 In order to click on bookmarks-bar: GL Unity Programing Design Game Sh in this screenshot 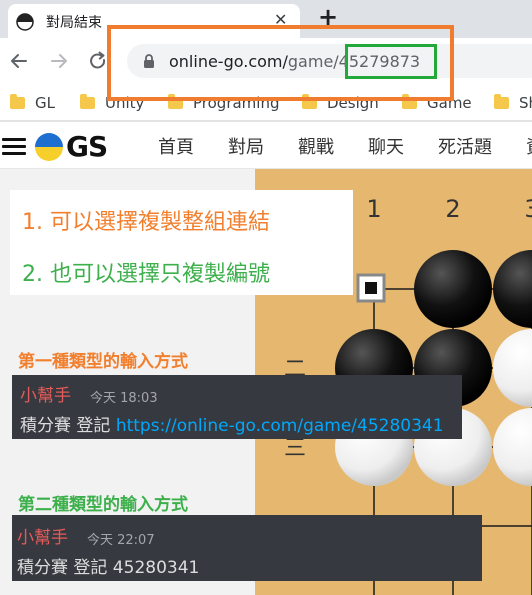, I will do `click(266, 102)`.